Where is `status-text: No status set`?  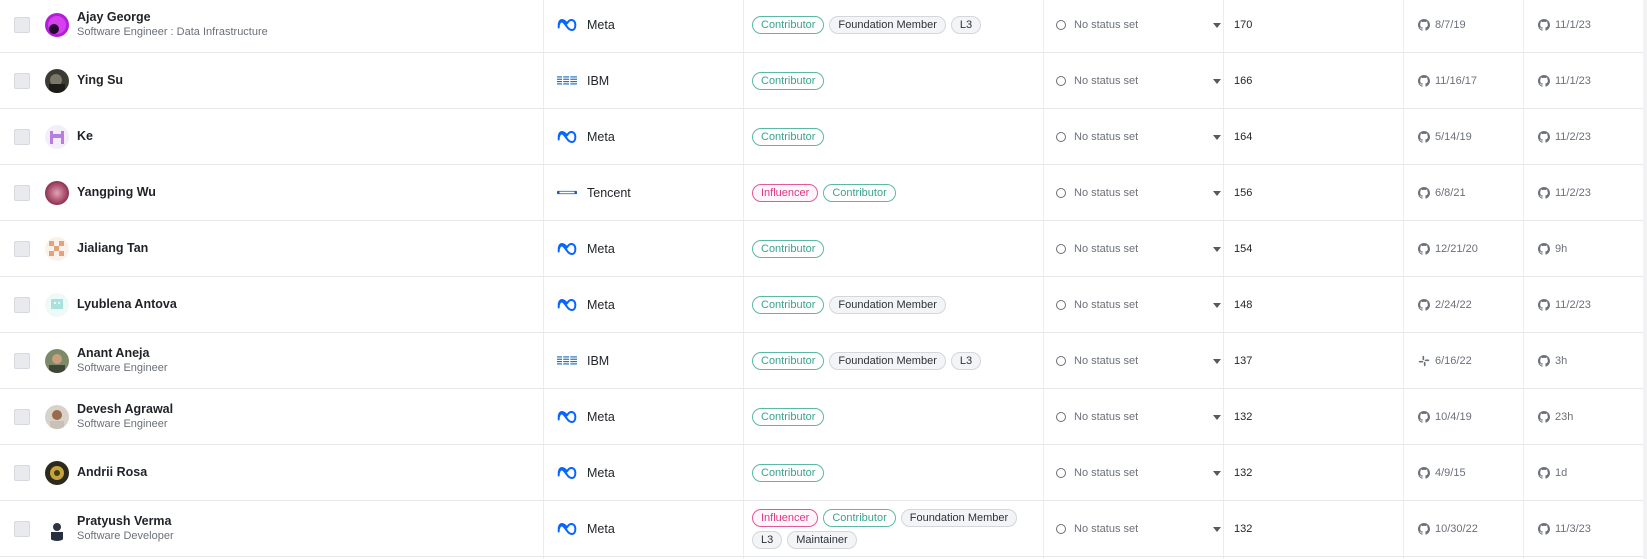 status-text: No status set is located at coordinates (1106, 304).